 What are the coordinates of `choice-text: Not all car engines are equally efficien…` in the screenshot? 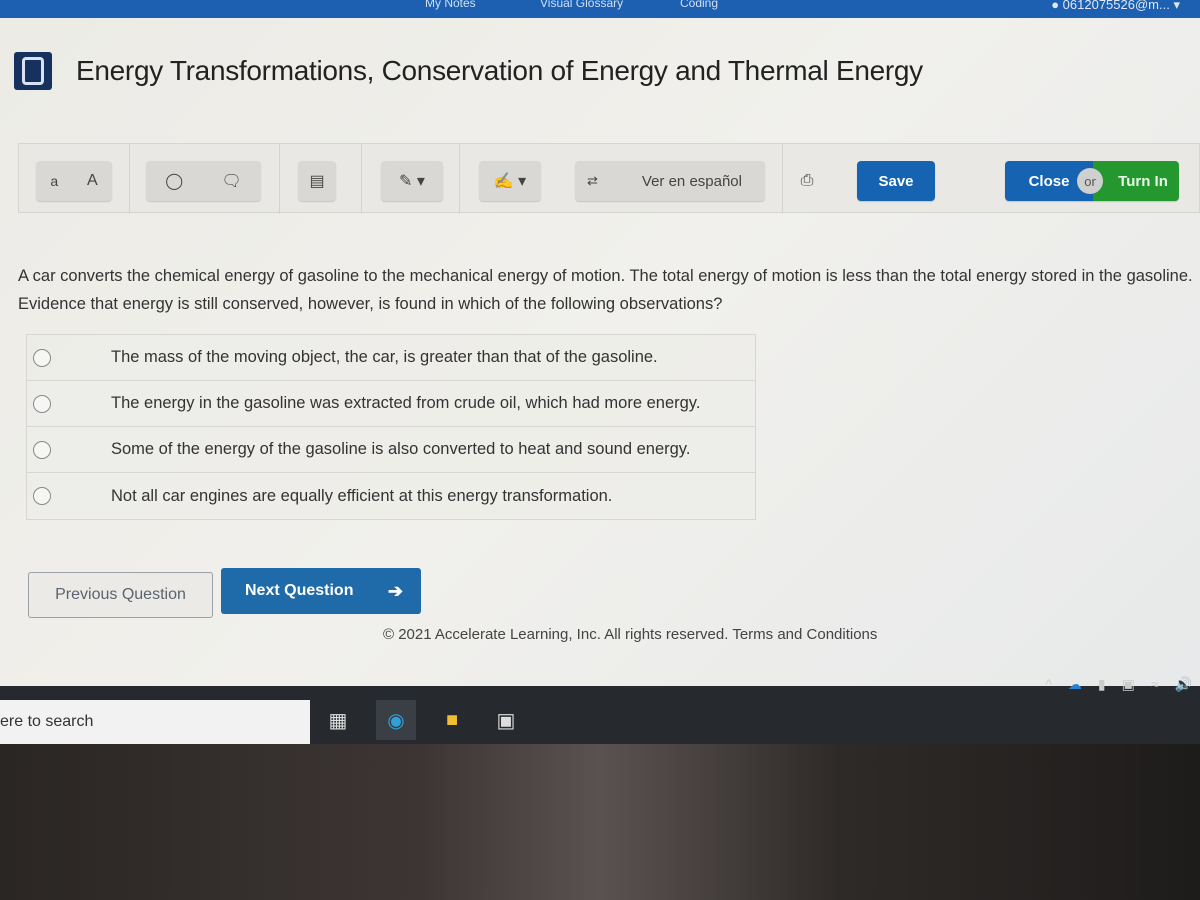 It's located at (362, 495).